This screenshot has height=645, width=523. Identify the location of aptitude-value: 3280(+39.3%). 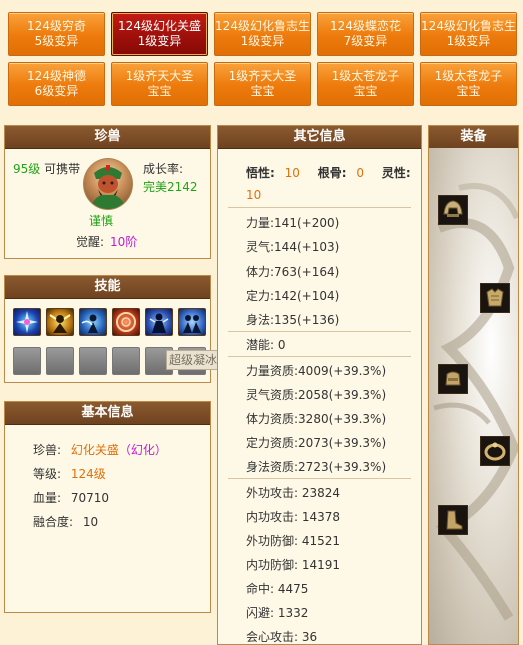
(342, 419).